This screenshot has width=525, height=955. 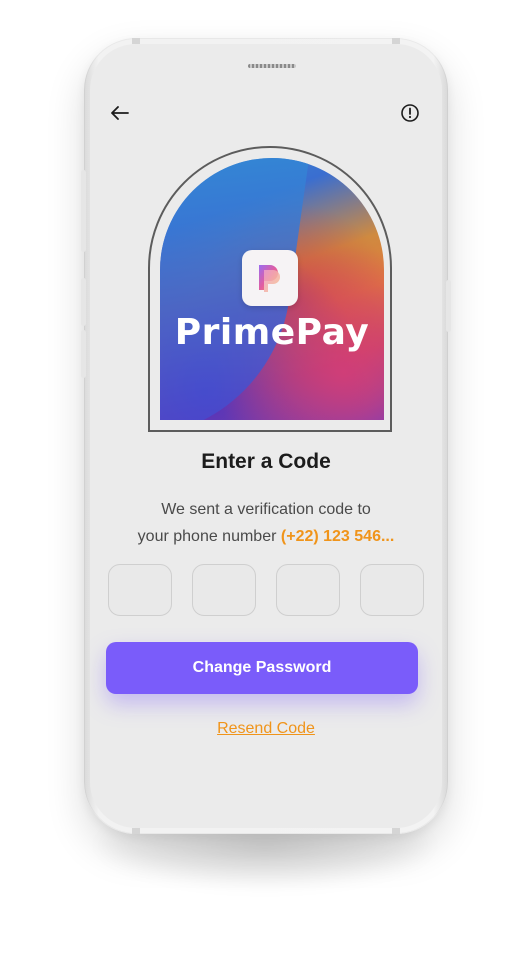 I want to click on primepay-logo-icon, so click(x=269, y=278).